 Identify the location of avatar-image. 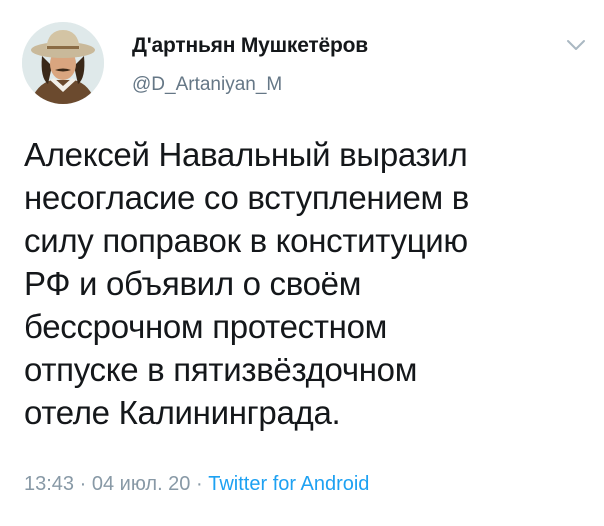
(63, 63).